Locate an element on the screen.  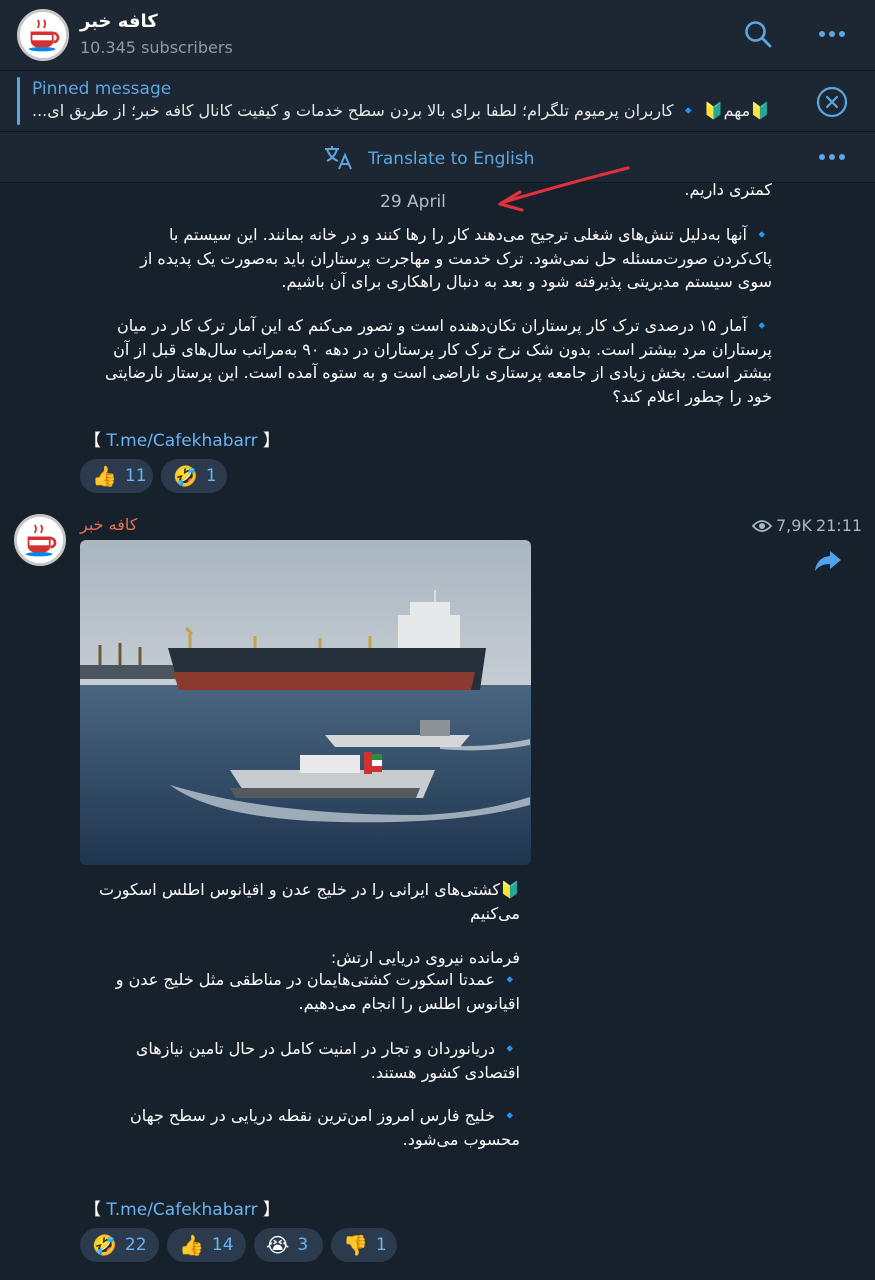
ship-photo-image is located at coordinates (305, 702).